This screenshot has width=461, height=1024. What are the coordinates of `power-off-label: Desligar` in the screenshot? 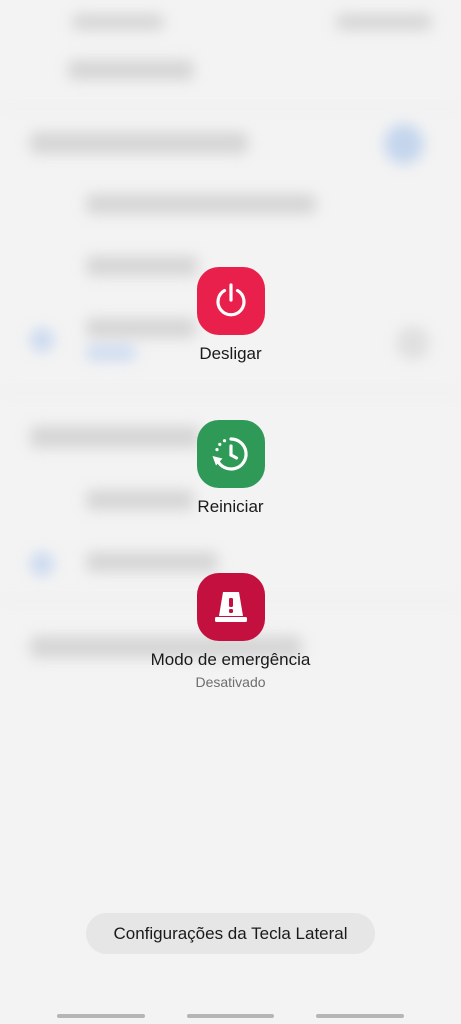 It's located at (230, 353).